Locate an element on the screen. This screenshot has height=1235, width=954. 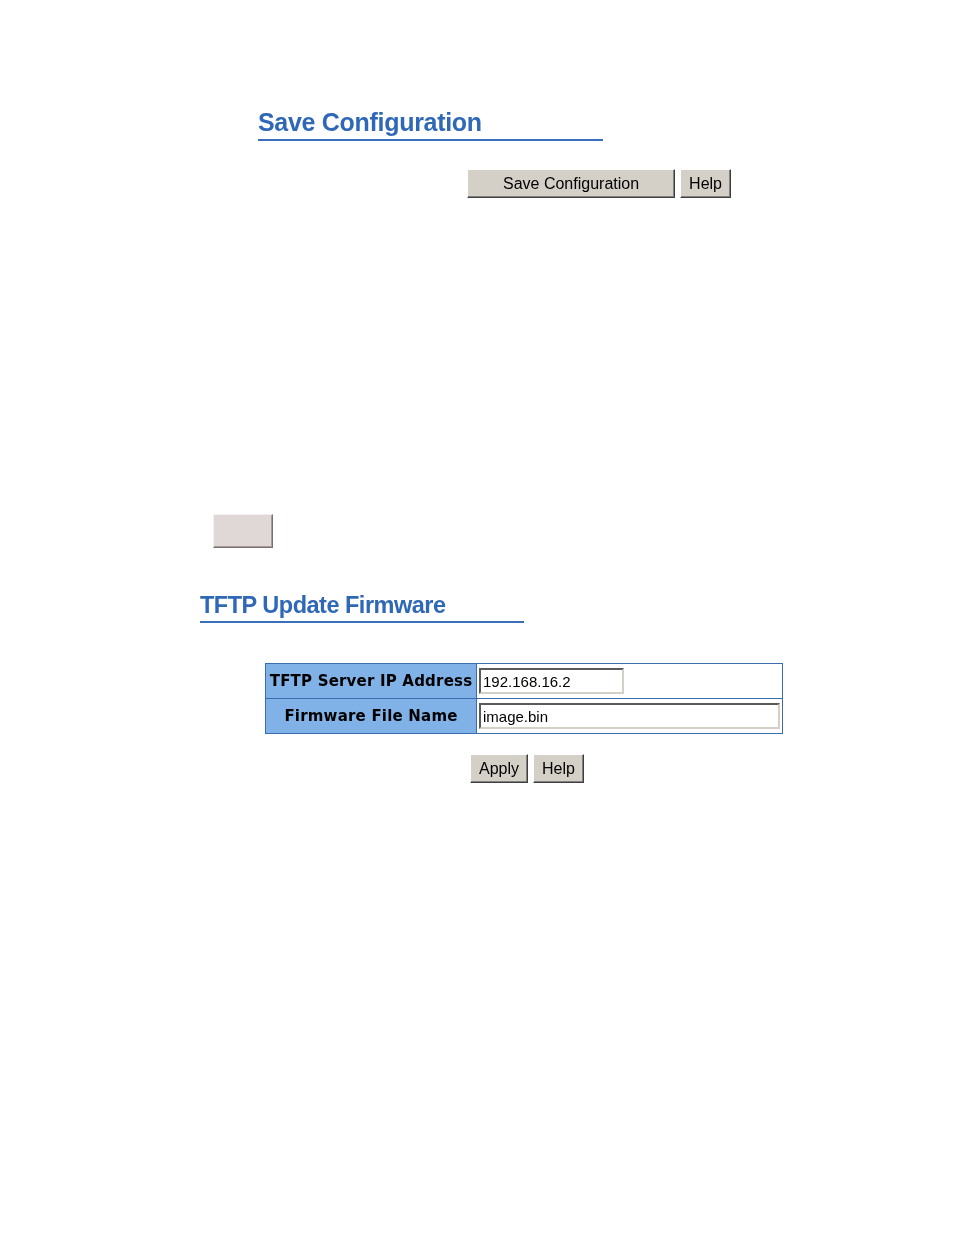
field-label: Firmware File Name is located at coordinates (371, 716).